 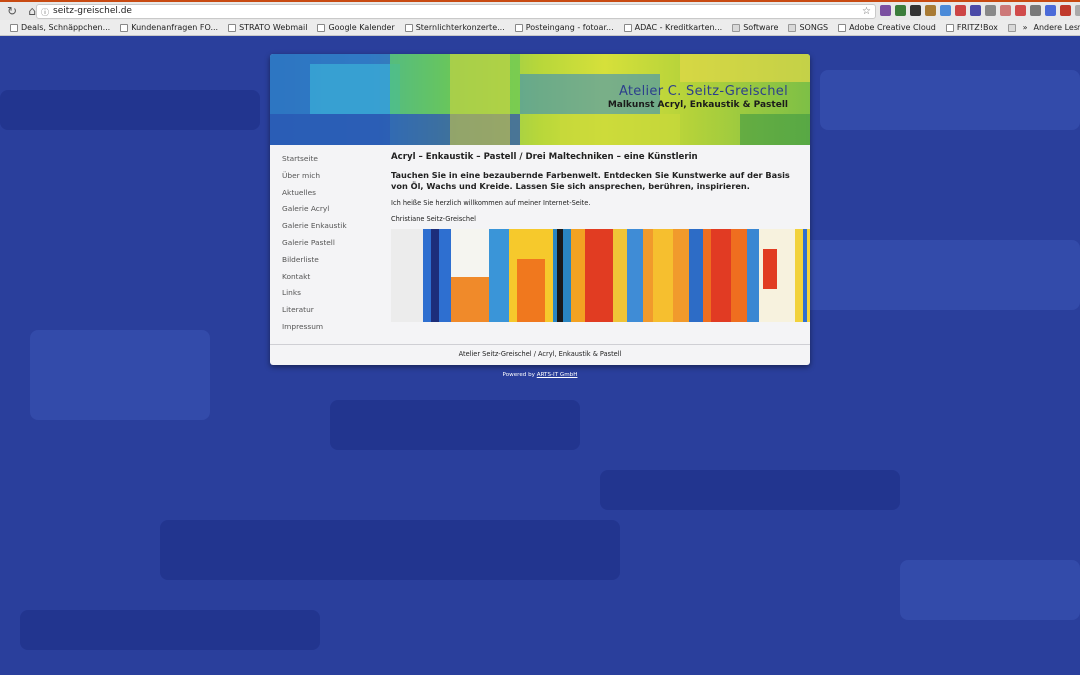 What do you see at coordinates (332, 196) in the screenshot?
I see `nav-item: Aktuelles` at bounding box center [332, 196].